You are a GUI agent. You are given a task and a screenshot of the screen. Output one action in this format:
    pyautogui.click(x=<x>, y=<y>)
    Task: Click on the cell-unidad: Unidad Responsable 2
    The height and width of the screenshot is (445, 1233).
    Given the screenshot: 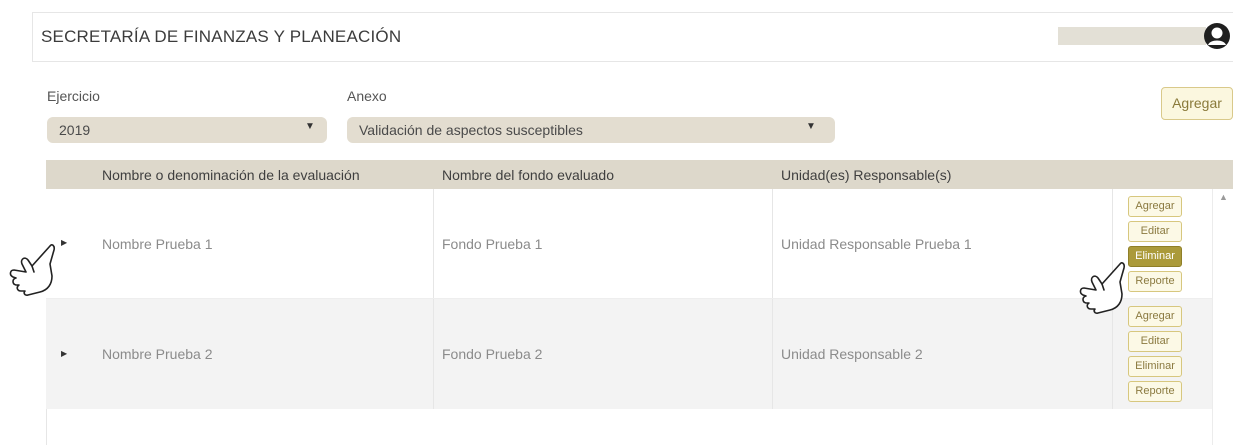 What is the action you would take?
    pyautogui.click(x=852, y=354)
    